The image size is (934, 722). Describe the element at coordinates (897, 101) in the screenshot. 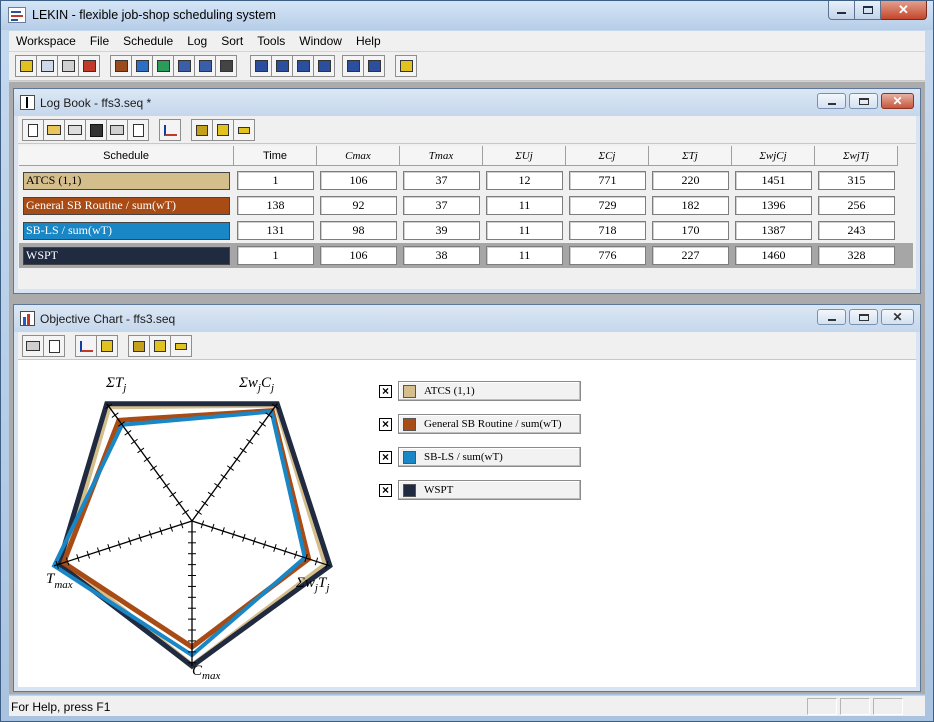

I see `logbook-close-button: ✕` at that location.